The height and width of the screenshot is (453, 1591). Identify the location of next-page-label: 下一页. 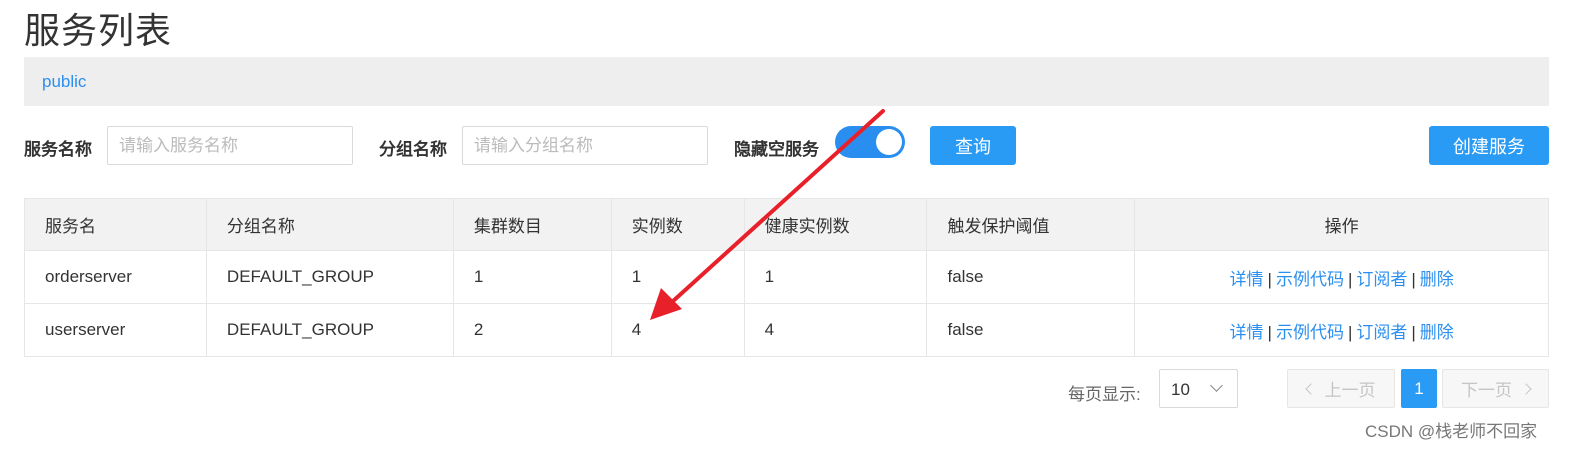
(1486, 390).